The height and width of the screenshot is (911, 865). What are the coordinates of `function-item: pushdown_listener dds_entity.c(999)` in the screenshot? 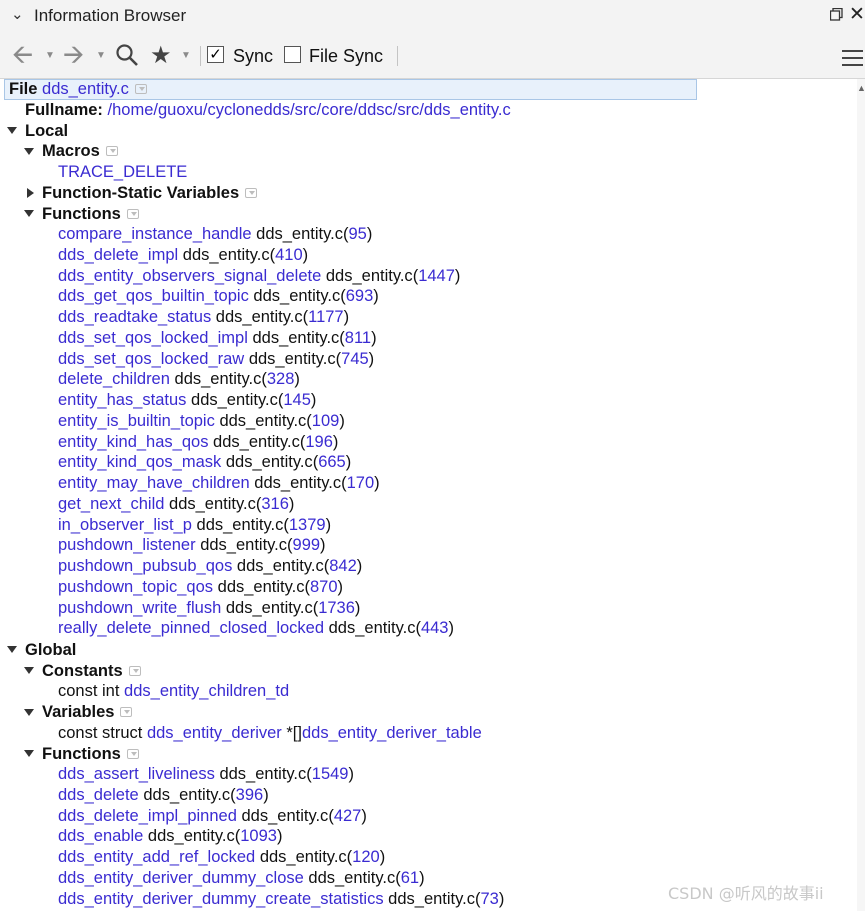 It's located at (192, 545).